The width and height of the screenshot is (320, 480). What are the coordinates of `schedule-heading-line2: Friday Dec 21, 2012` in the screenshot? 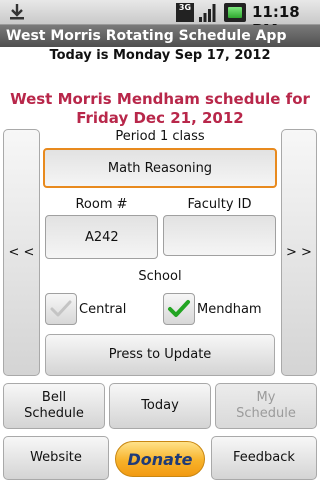 It's located at (160, 118).